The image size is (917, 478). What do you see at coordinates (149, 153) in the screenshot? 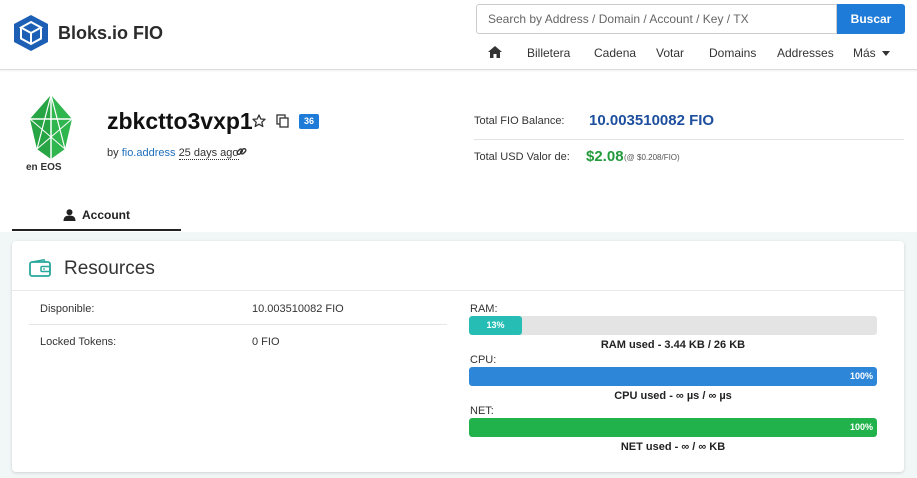
I see `creator-link: fio.address` at bounding box center [149, 153].